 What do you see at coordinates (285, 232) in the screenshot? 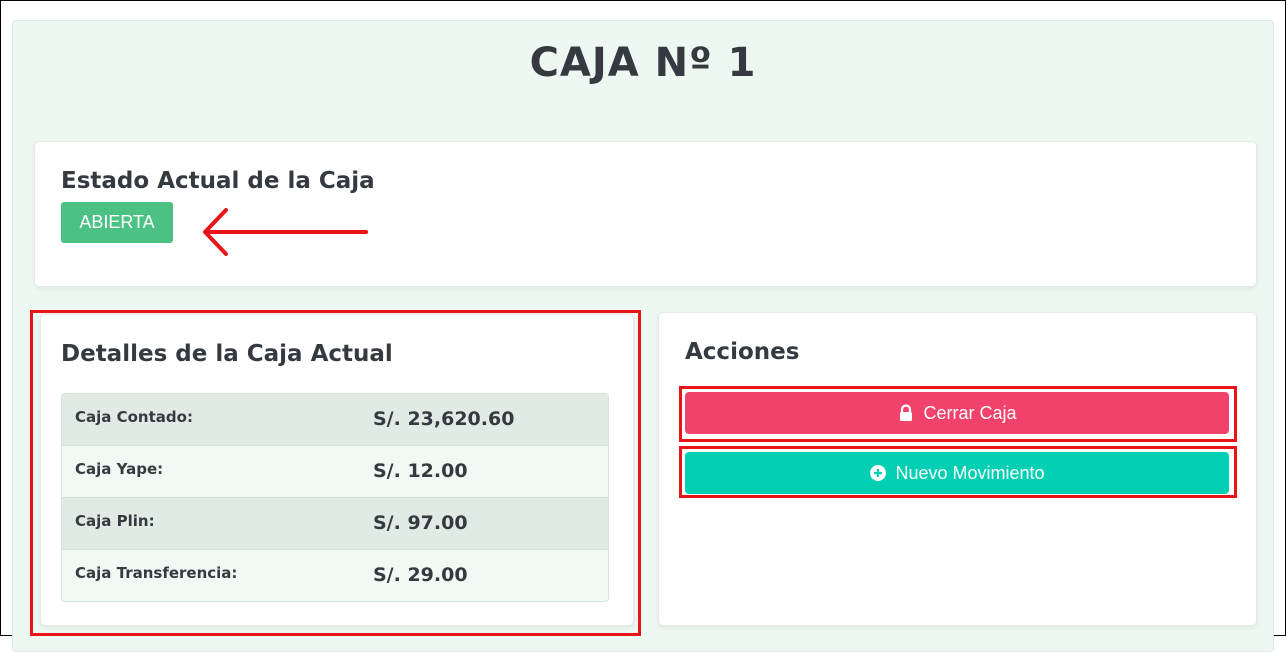
I see `annotation-arrow-icon` at bounding box center [285, 232].